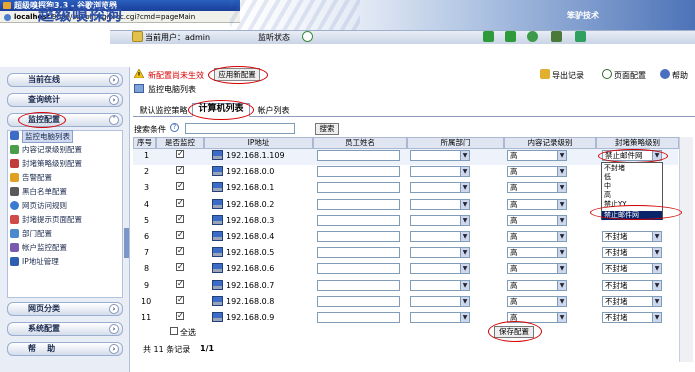 This screenshot has width=695, height=372. Describe the element at coordinates (52, 163) in the screenshot. I see `sidebar-item-block-level: 封堵策略级别配置` at that location.